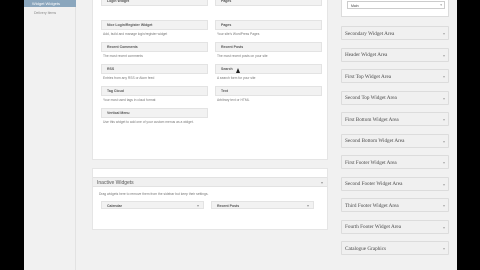 This screenshot has width=480, height=270. What do you see at coordinates (371, 98) in the screenshot?
I see `widget-area-title: Second Top Widget Area` at bounding box center [371, 98].